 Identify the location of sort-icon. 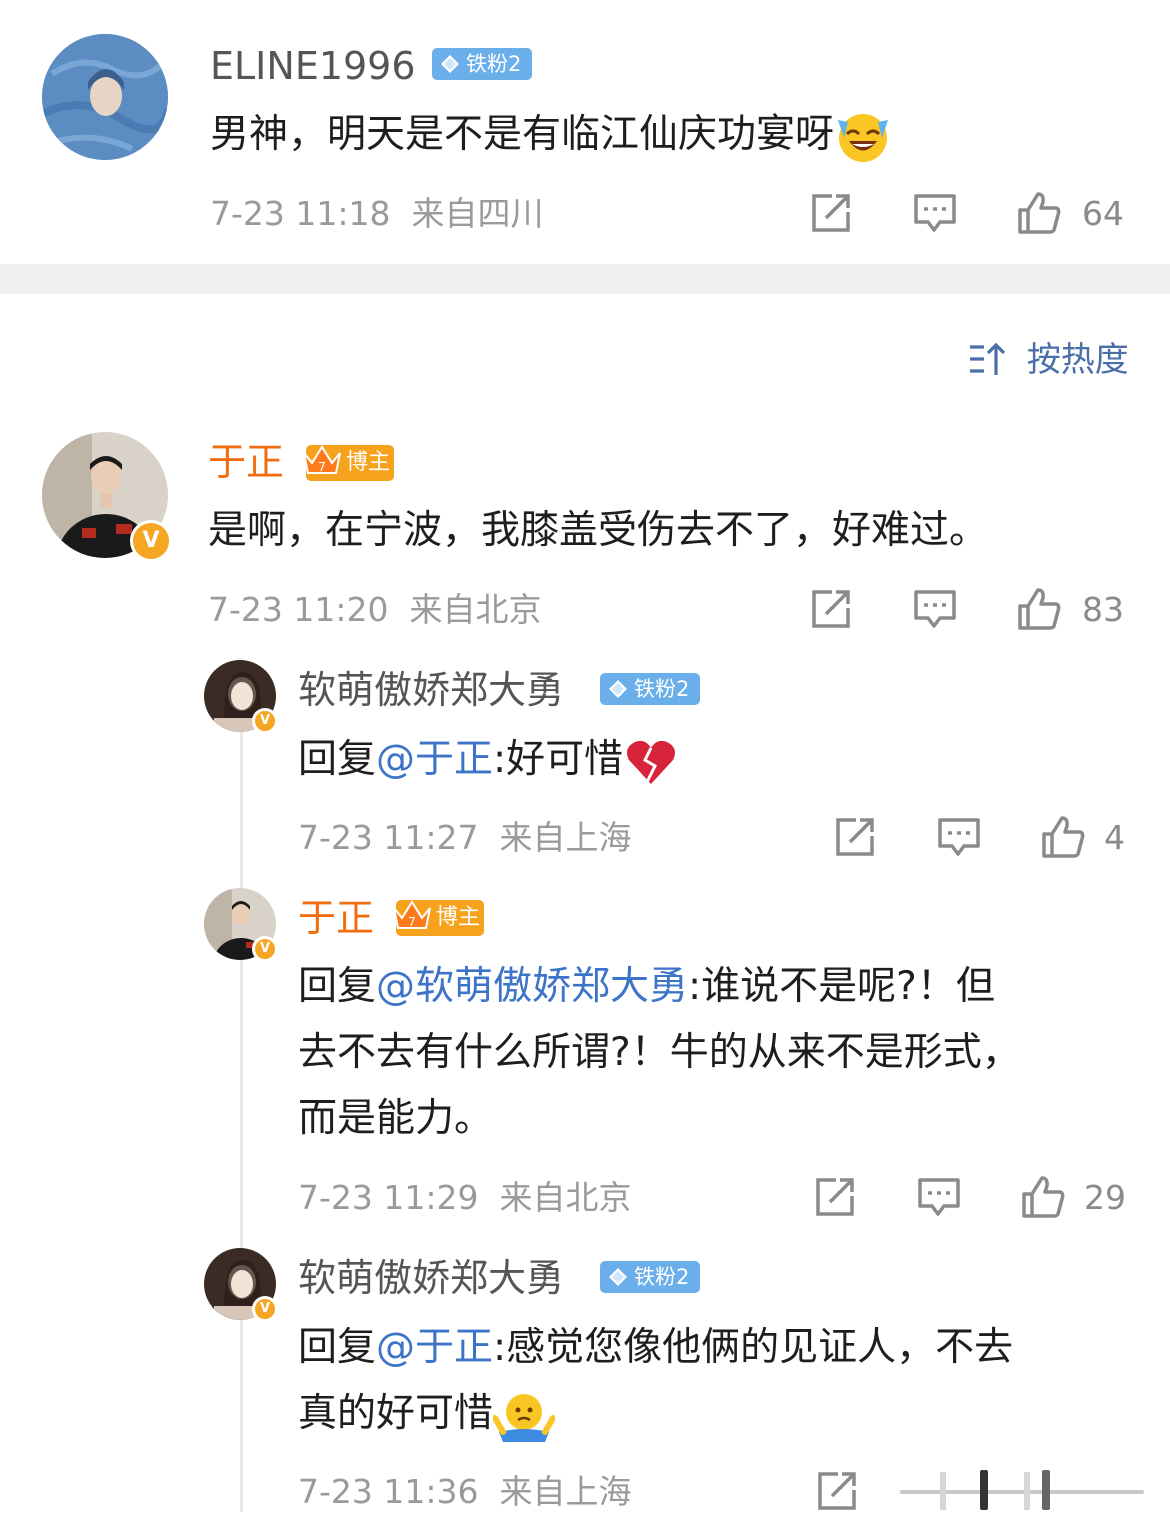
(988, 358).